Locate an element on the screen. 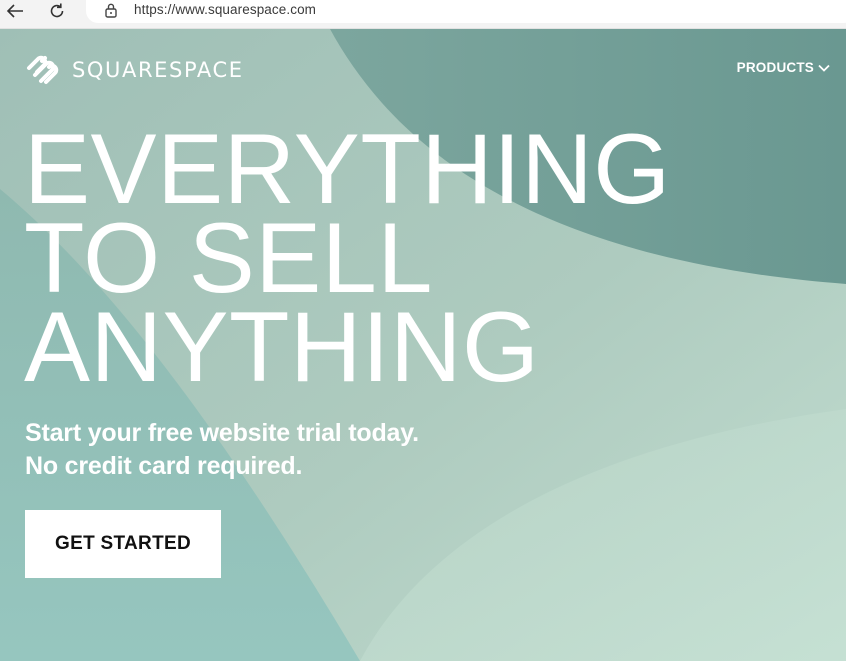 Image resolution: width=846 pixels, height=661 pixels. headline-line: ANYTHING is located at coordinates (282, 346).